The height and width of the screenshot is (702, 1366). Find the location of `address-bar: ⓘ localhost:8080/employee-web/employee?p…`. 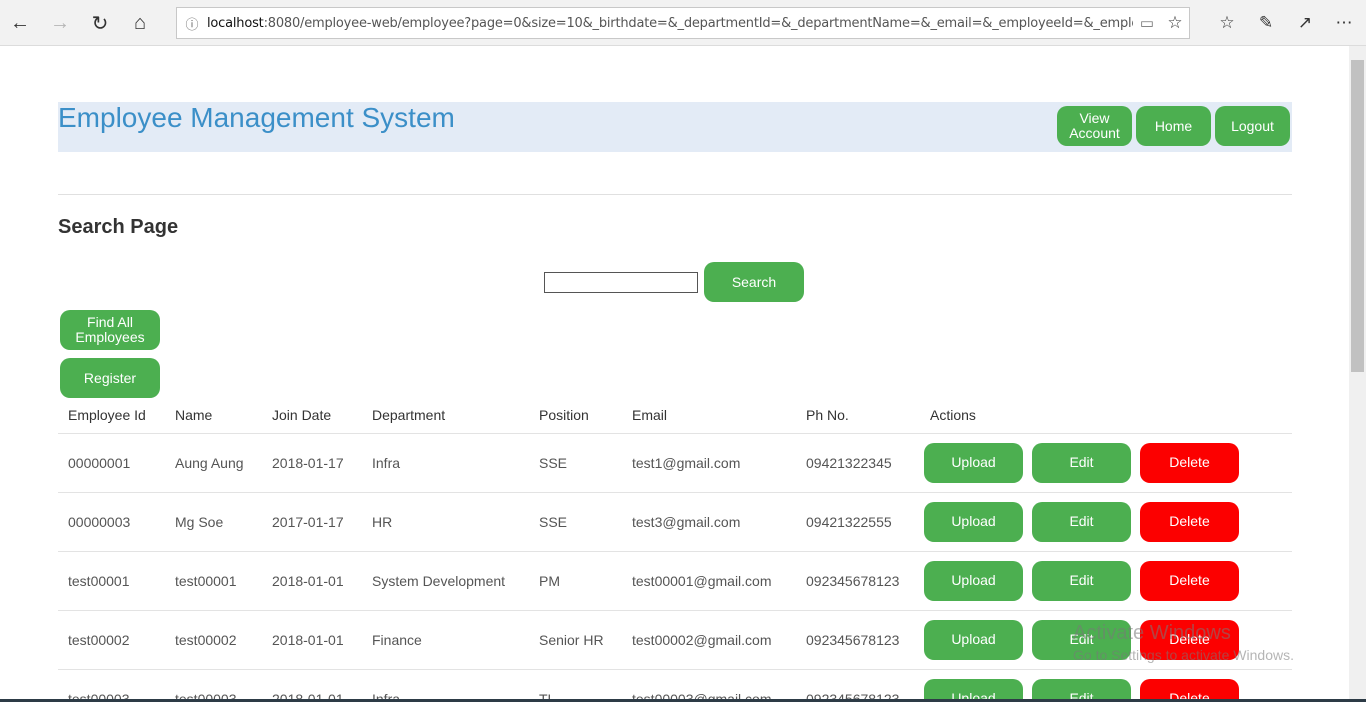

address-bar: ⓘ localhost:8080/employee-web/employee?p… is located at coordinates (683, 23).